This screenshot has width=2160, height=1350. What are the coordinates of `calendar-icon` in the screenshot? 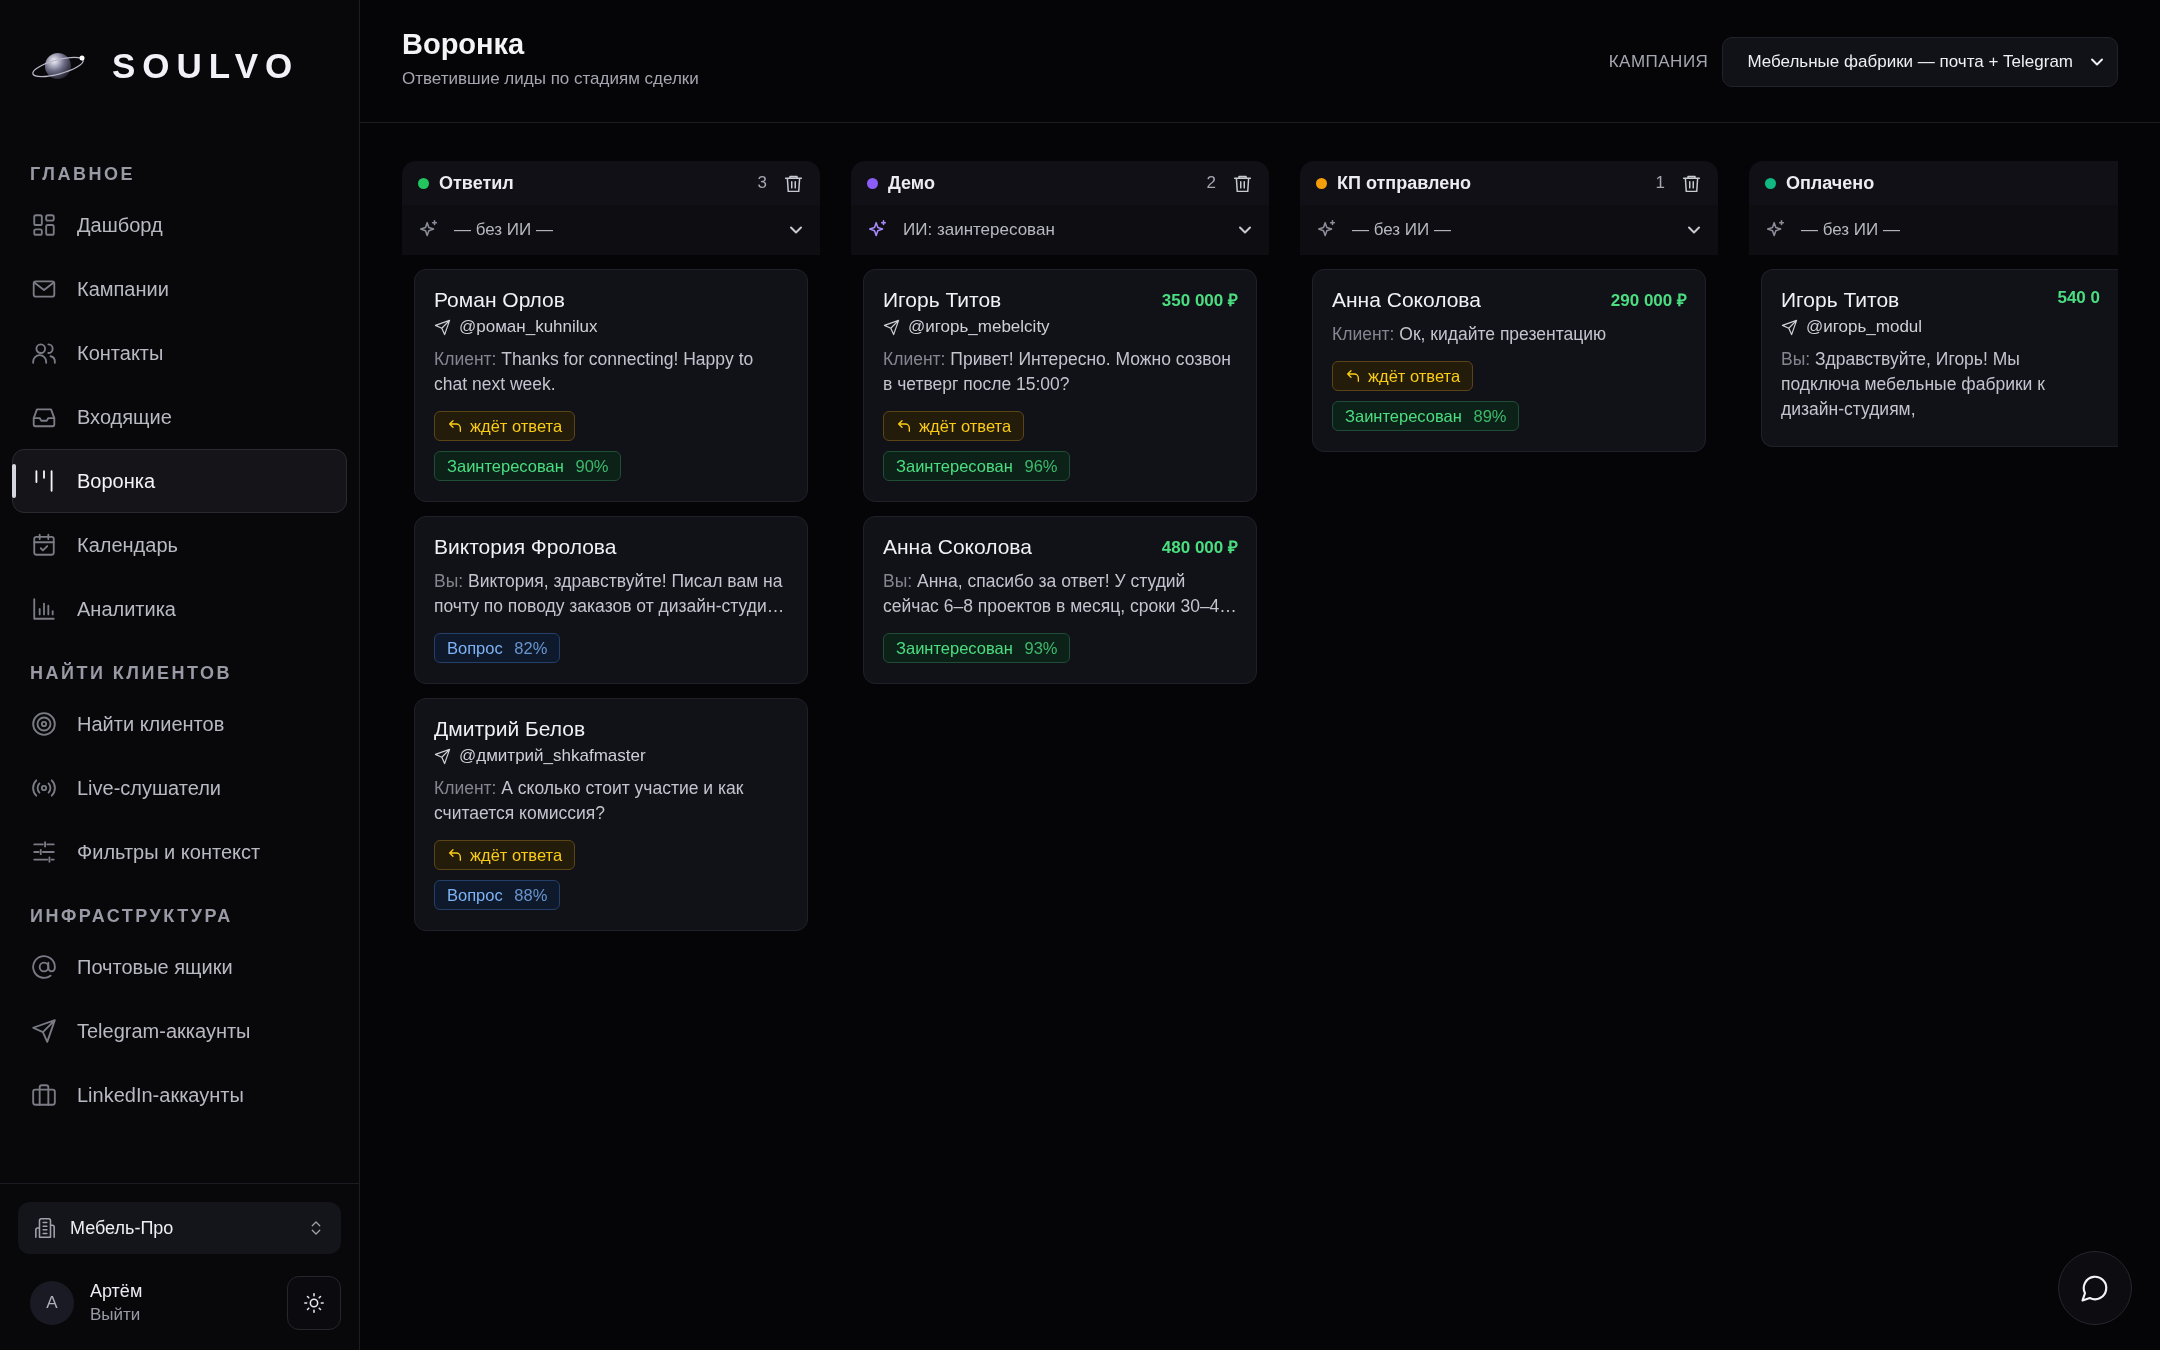 It's located at (44, 545).